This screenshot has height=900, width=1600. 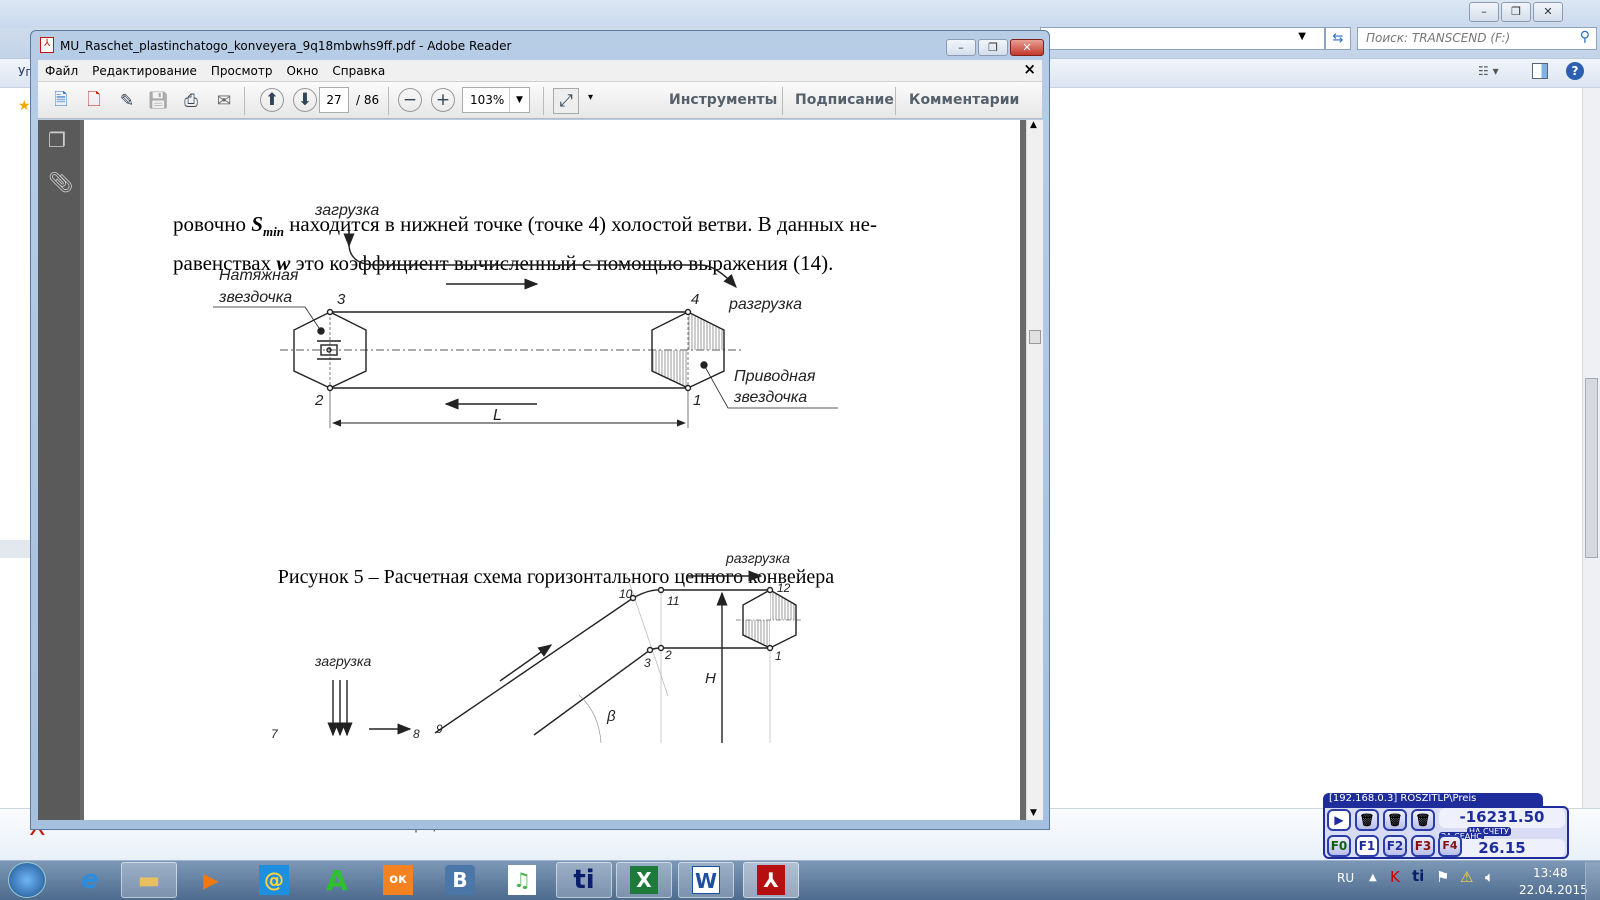 I want to click on acrobat-close-button: ✕, so click(x=1027, y=47).